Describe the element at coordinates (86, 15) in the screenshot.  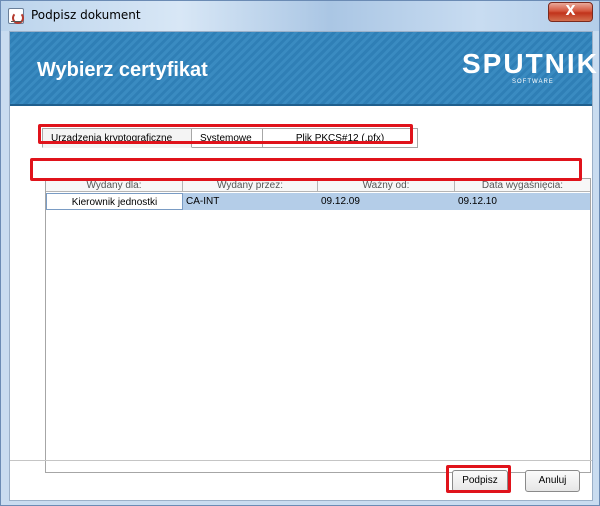
I see `window-title: Podpisz dokument` at that location.